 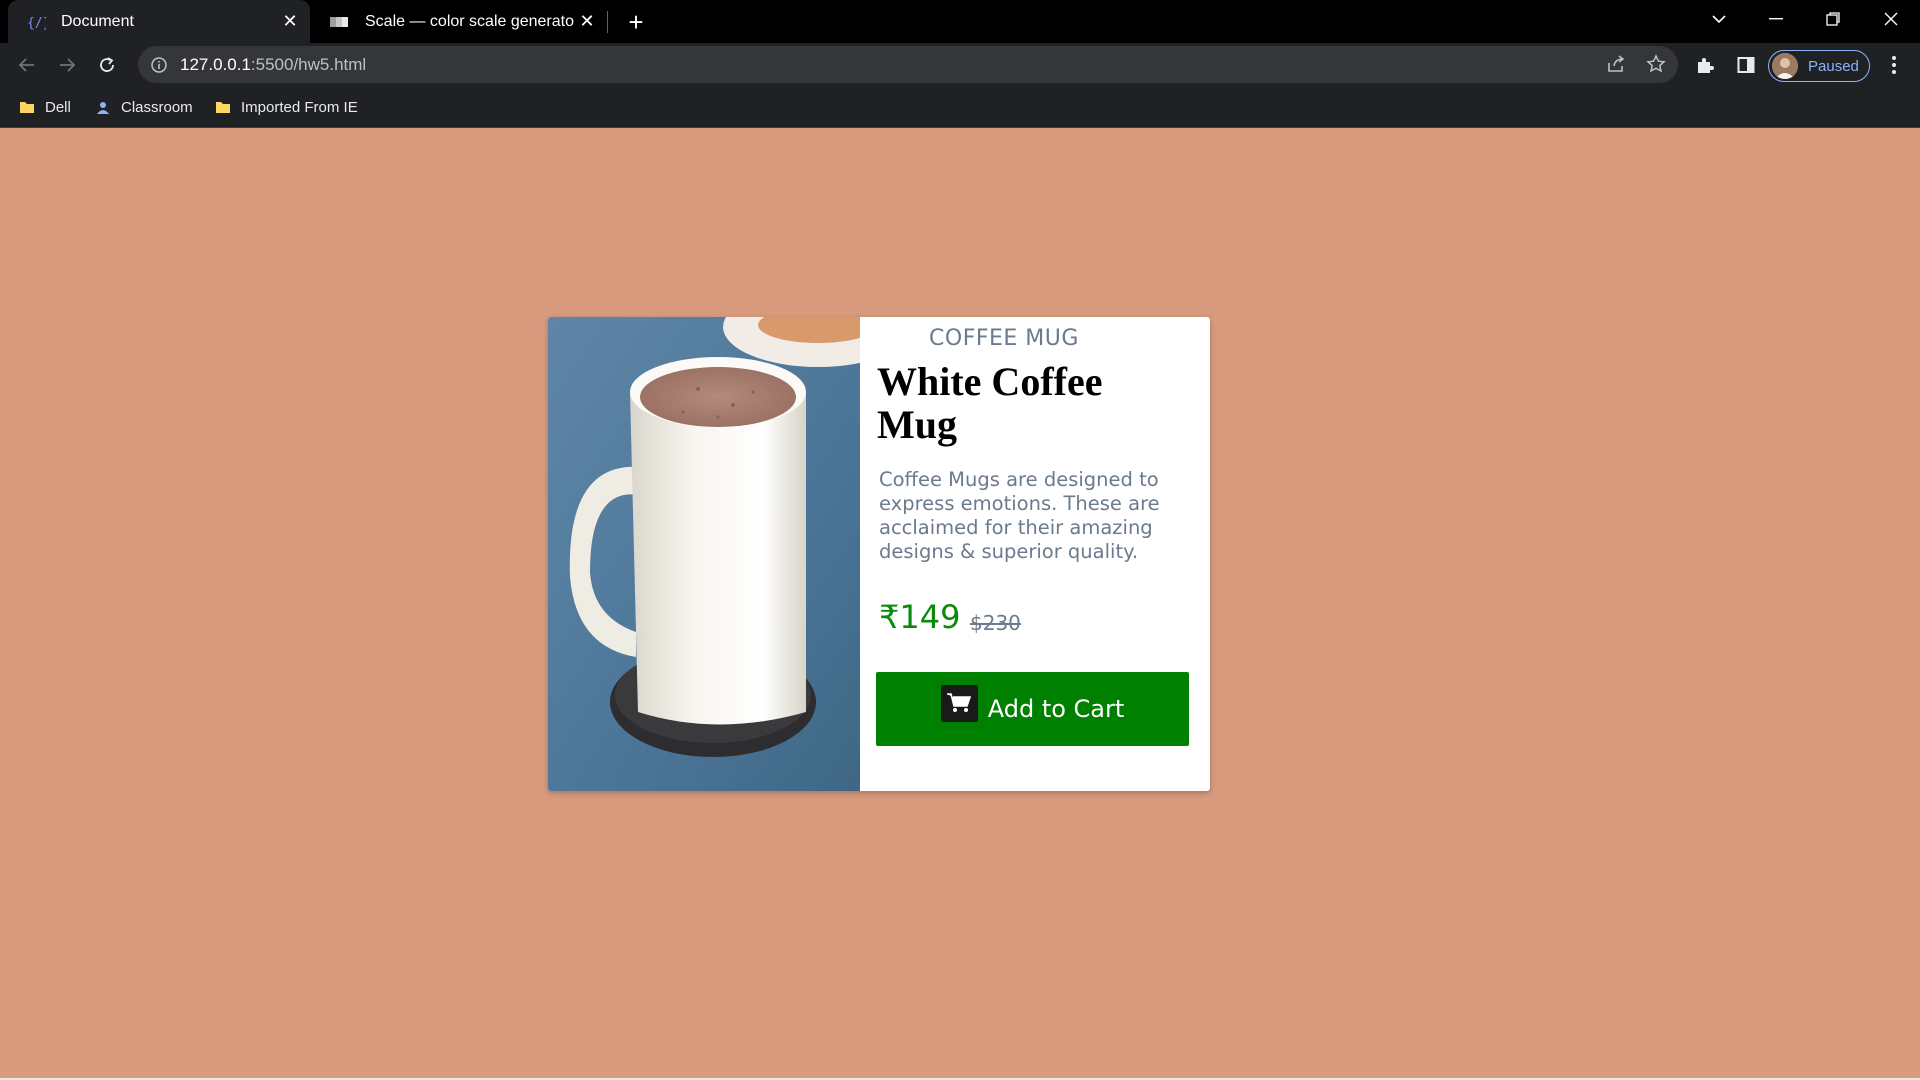 I want to click on tab-scale: Scale — color scale generator ✕, so click(x=459, y=21).